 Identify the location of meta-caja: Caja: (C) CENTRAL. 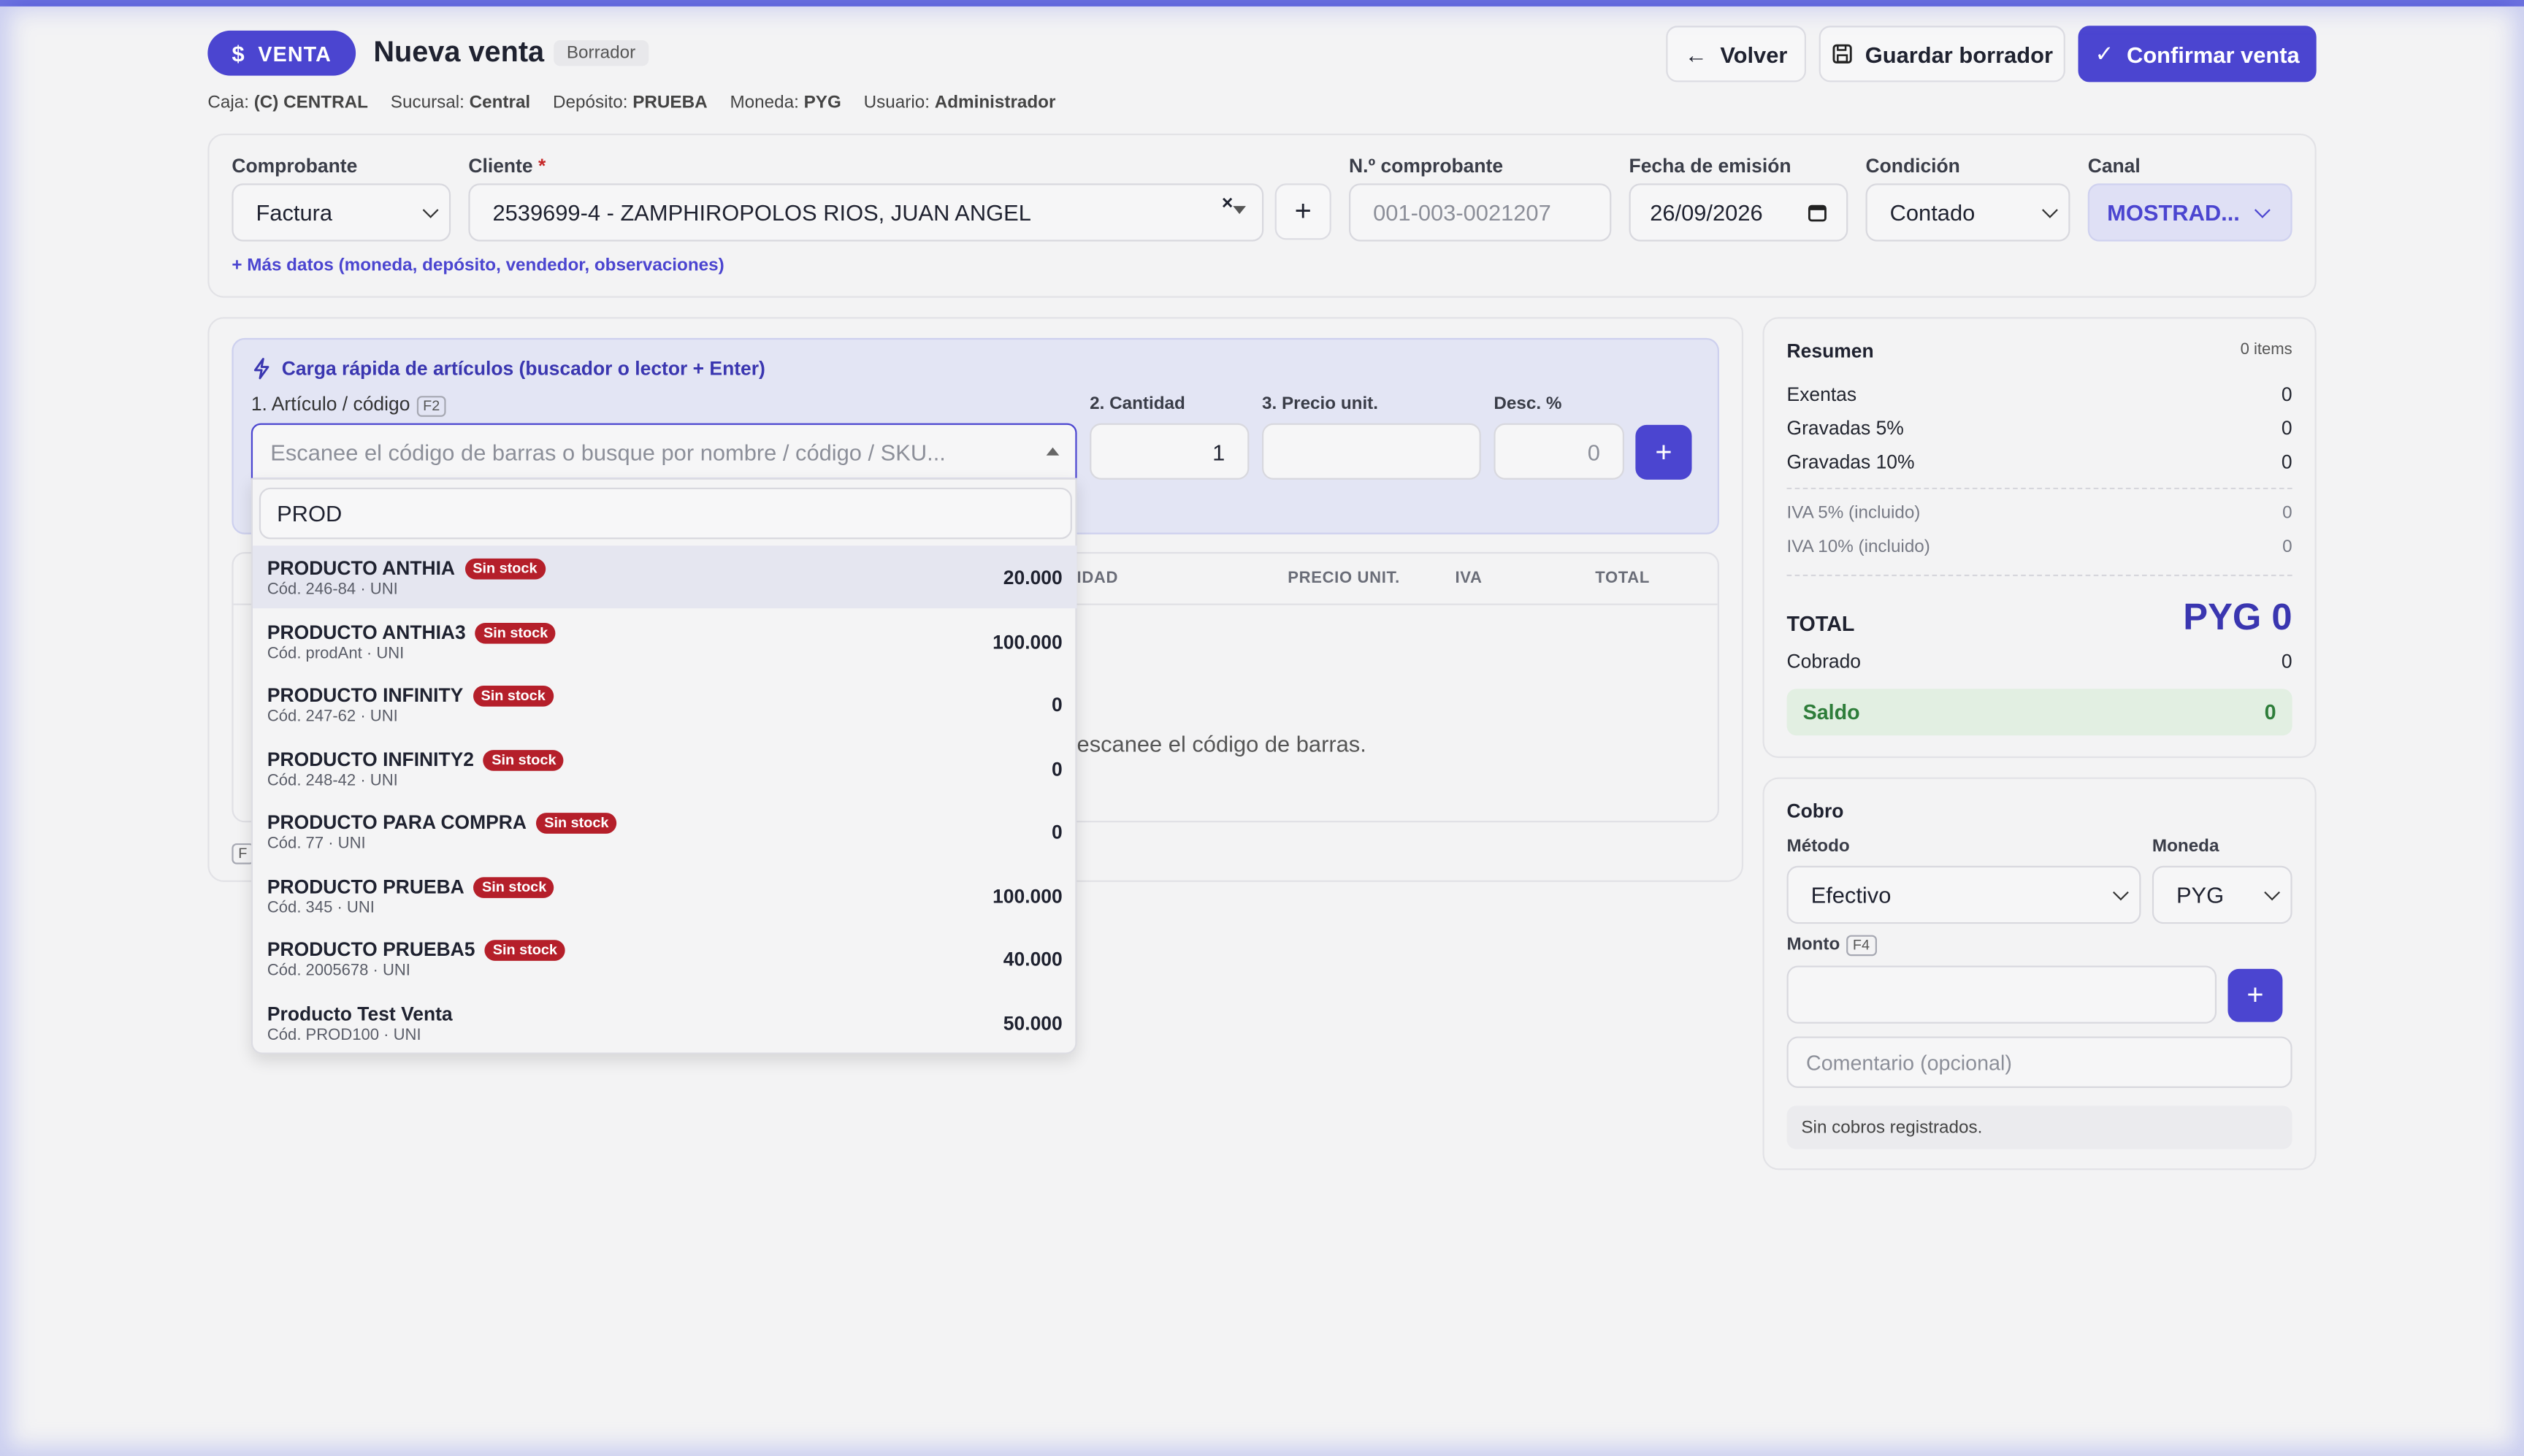
(287, 103).